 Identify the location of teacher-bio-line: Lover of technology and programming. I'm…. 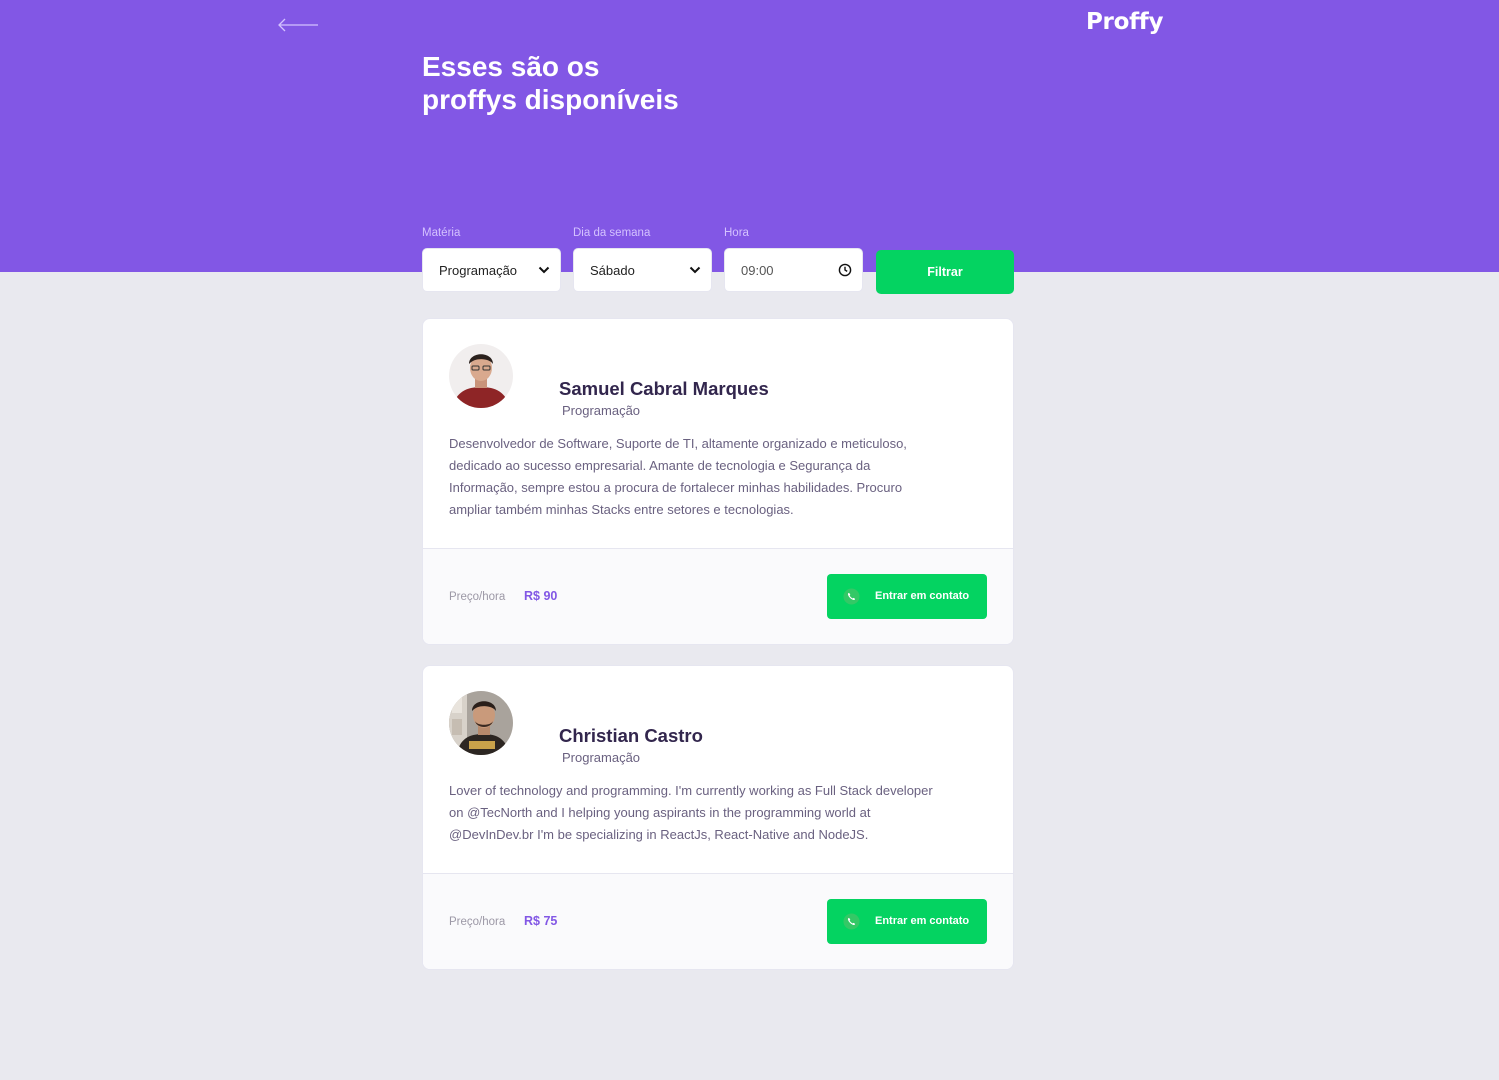
(691, 790).